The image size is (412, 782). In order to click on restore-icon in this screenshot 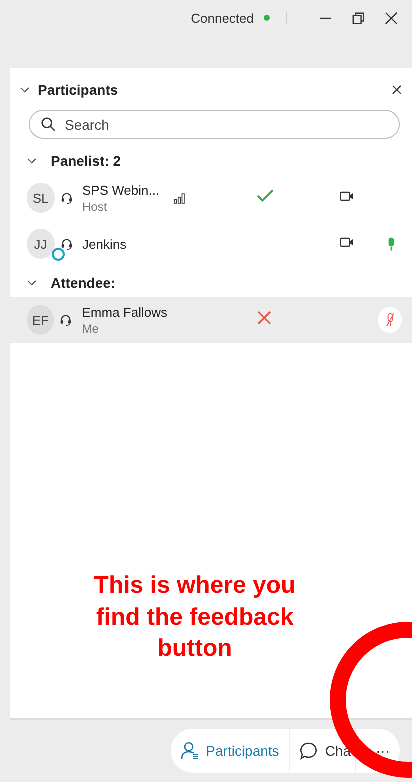, I will do `click(358, 18)`.